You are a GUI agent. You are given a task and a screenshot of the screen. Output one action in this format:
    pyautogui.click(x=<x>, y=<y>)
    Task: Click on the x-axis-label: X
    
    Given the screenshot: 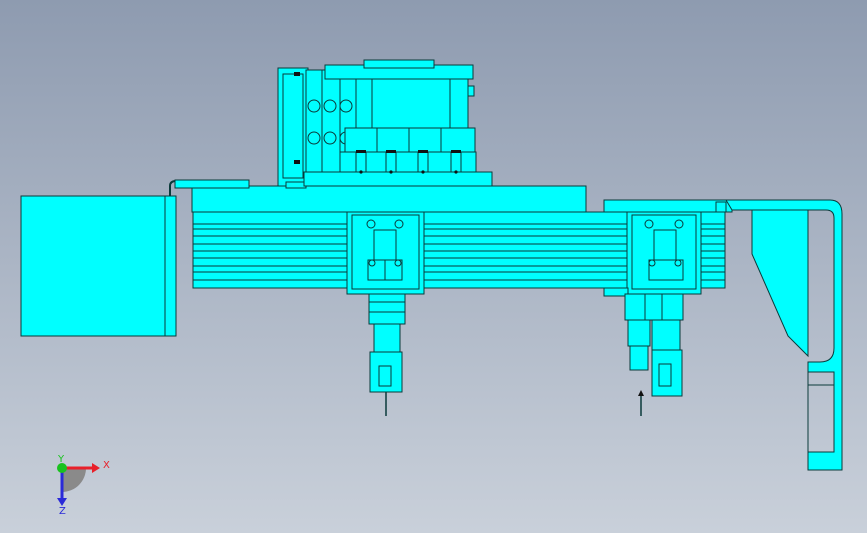 What is the action you would take?
    pyautogui.click(x=106, y=465)
    